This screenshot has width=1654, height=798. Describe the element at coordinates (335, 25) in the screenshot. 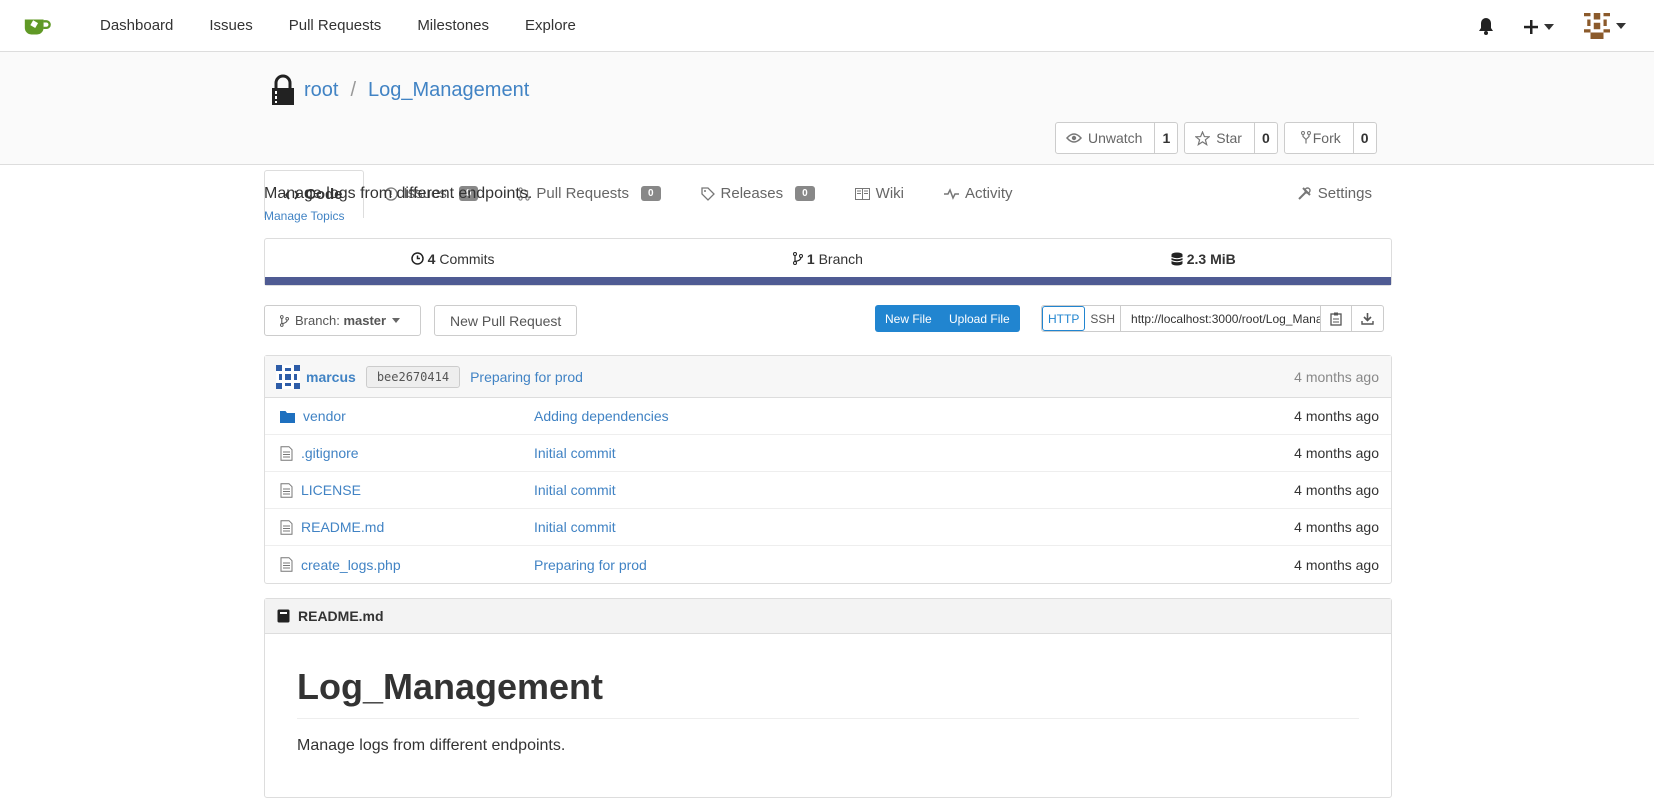

I see `nav-pull-requests: Pull Requests` at that location.